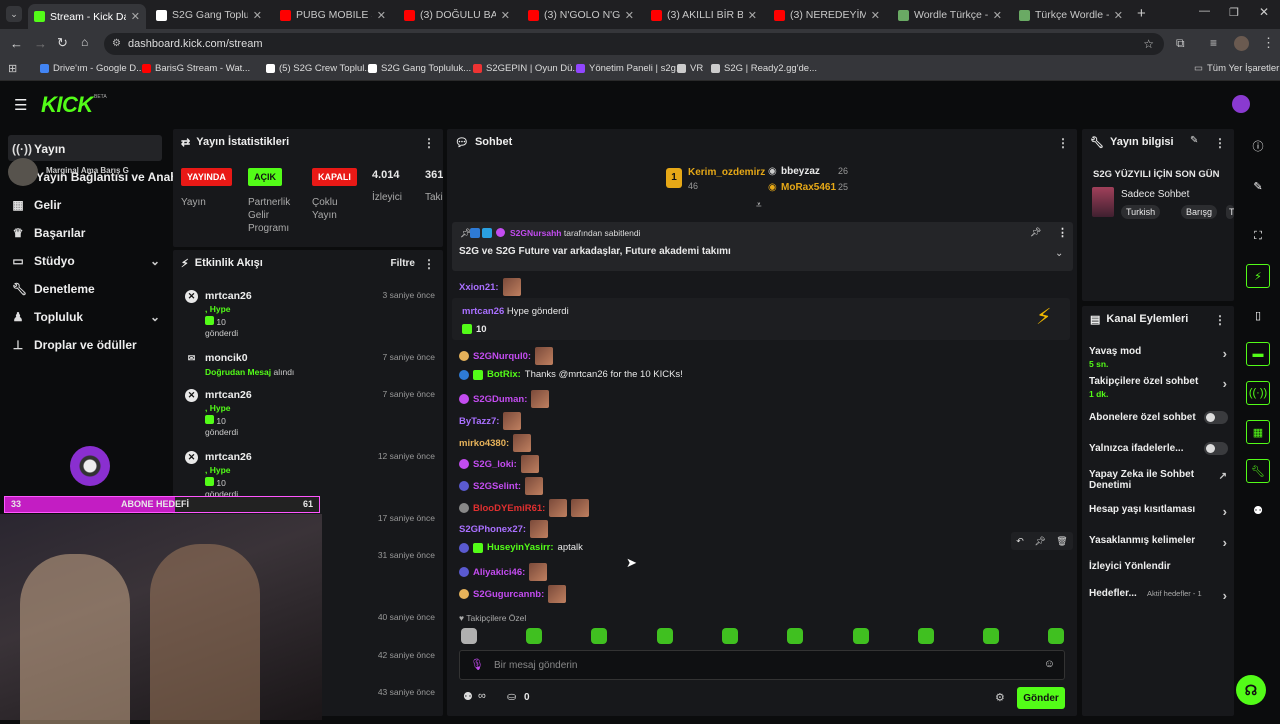  Describe the element at coordinates (484, 443) in the screenshot. I see `chat-username: mirko4380:` at that location.